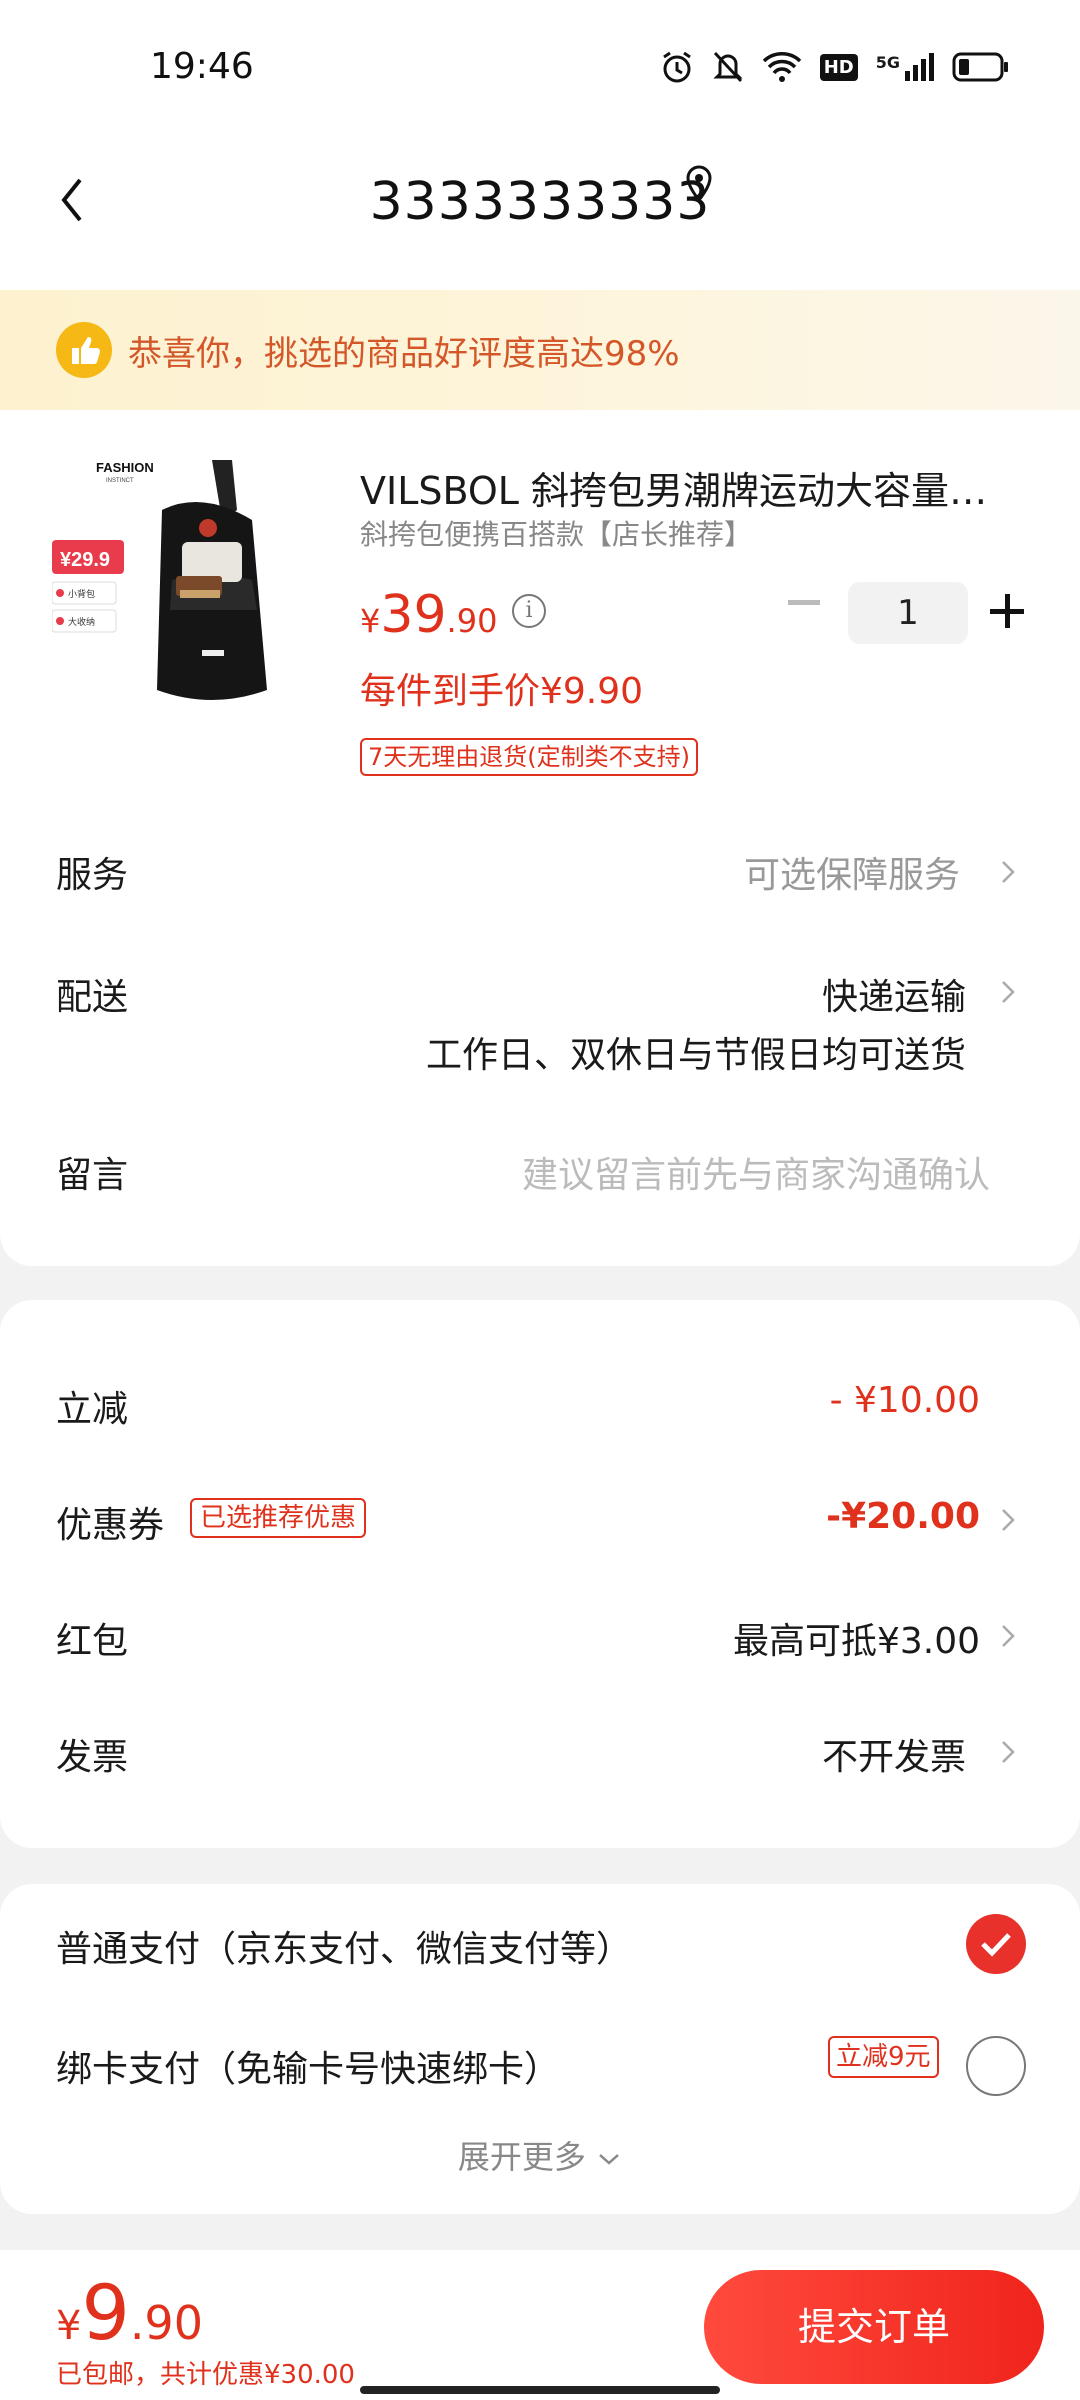  Describe the element at coordinates (413, 615) in the screenshot. I see `price-integer: 39` at that location.